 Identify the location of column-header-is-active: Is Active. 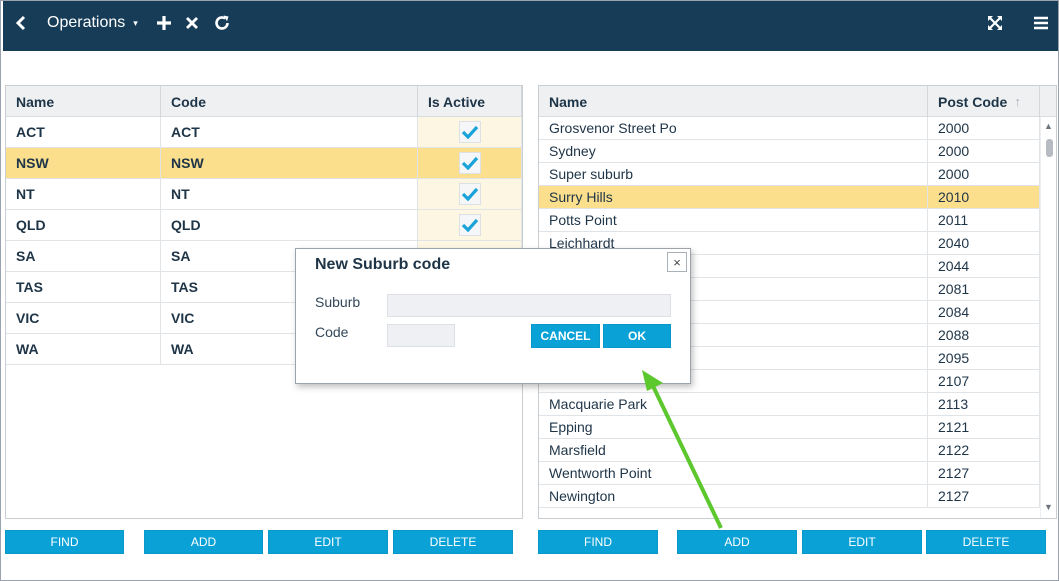
(470, 101).